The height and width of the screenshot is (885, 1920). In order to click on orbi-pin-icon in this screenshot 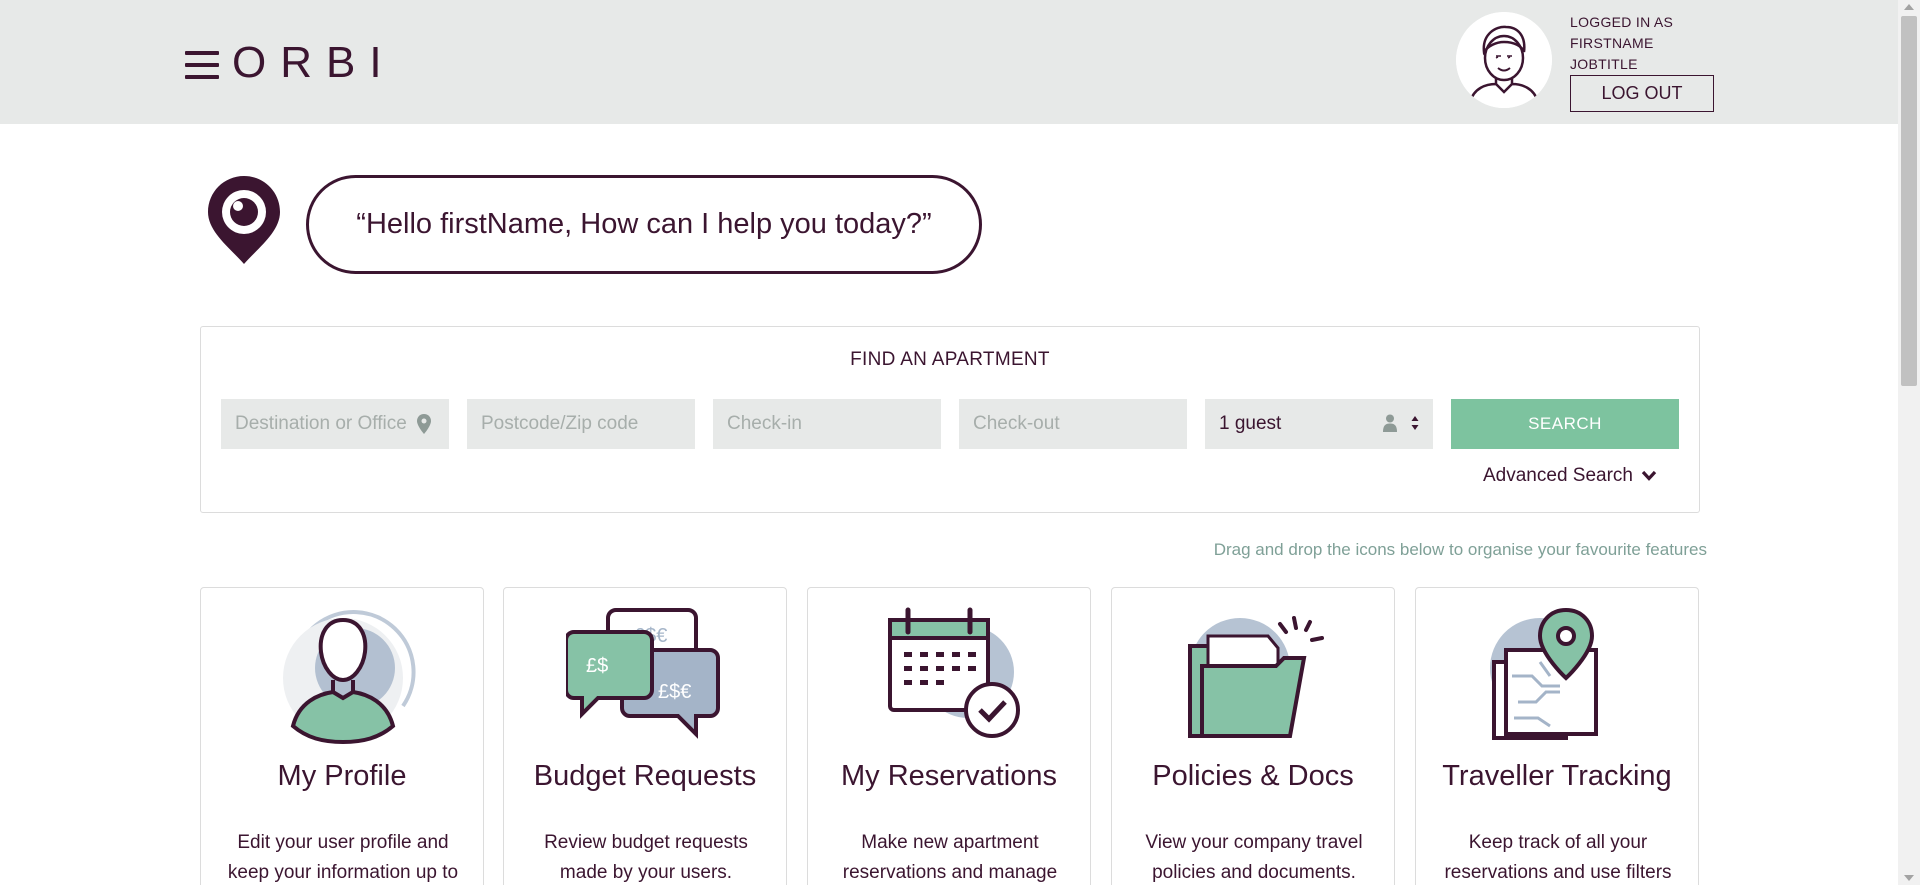, I will do `click(244, 220)`.